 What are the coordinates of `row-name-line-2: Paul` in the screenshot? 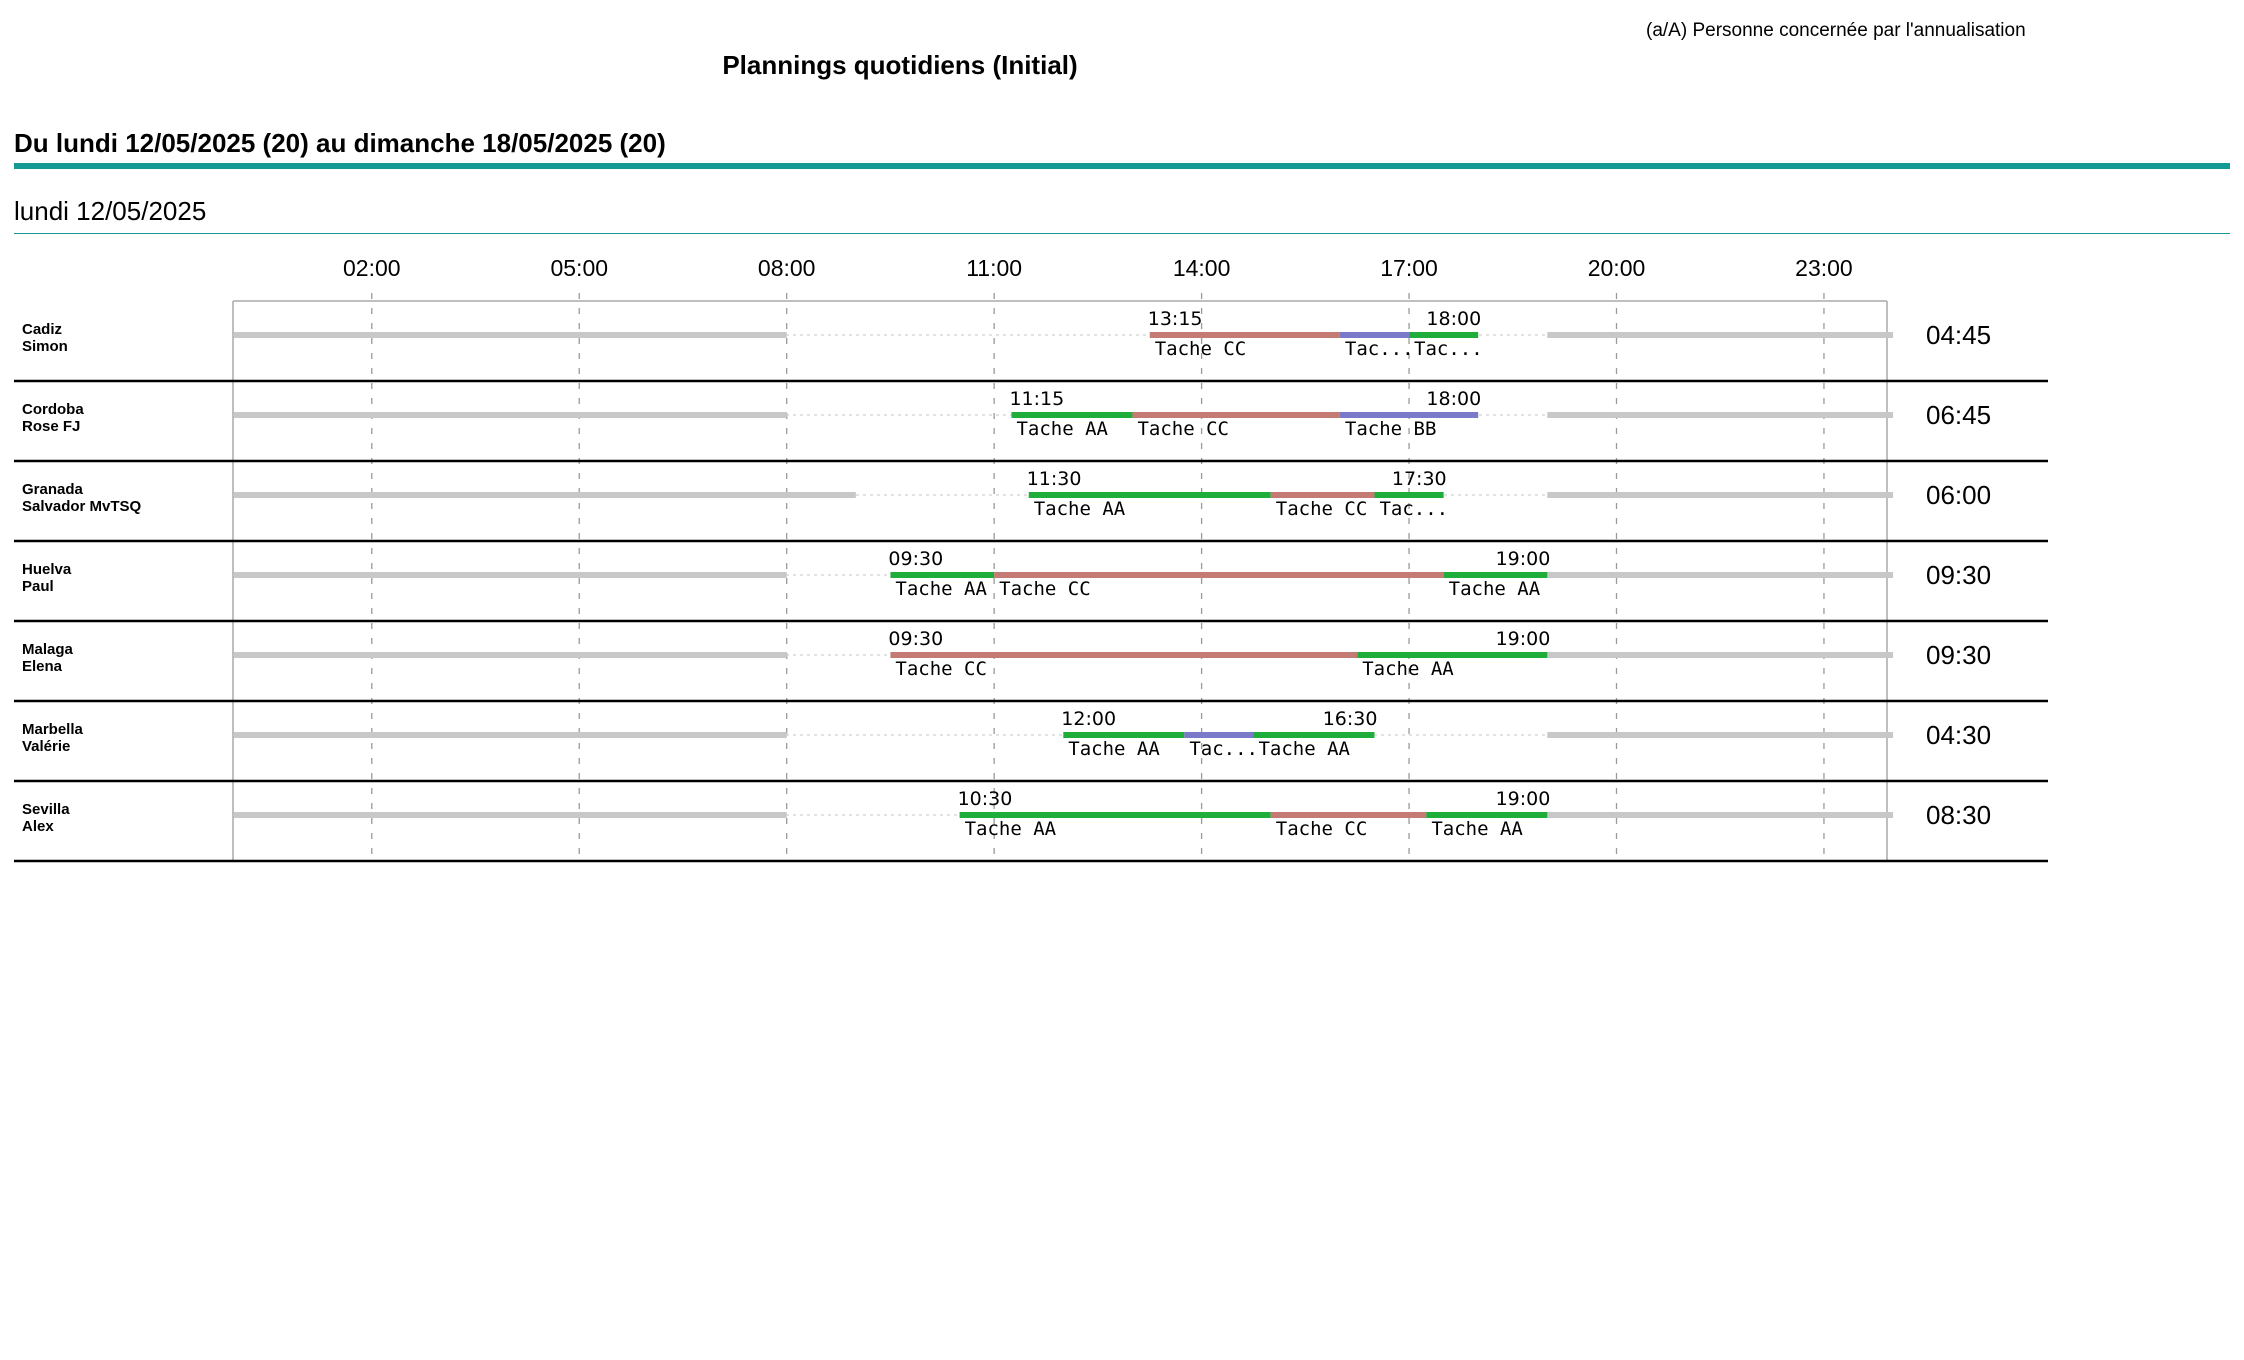 It's located at (38, 586).